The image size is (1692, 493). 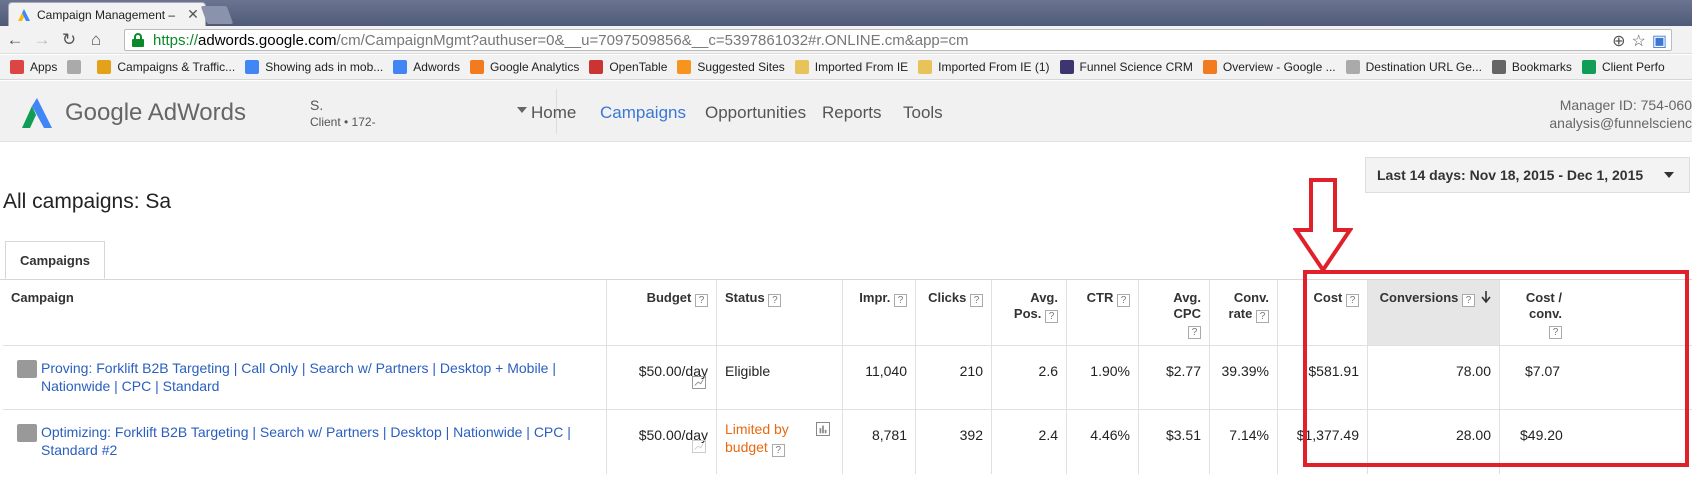 I want to click on bar-chart-icon, so click(x=823, y=429).